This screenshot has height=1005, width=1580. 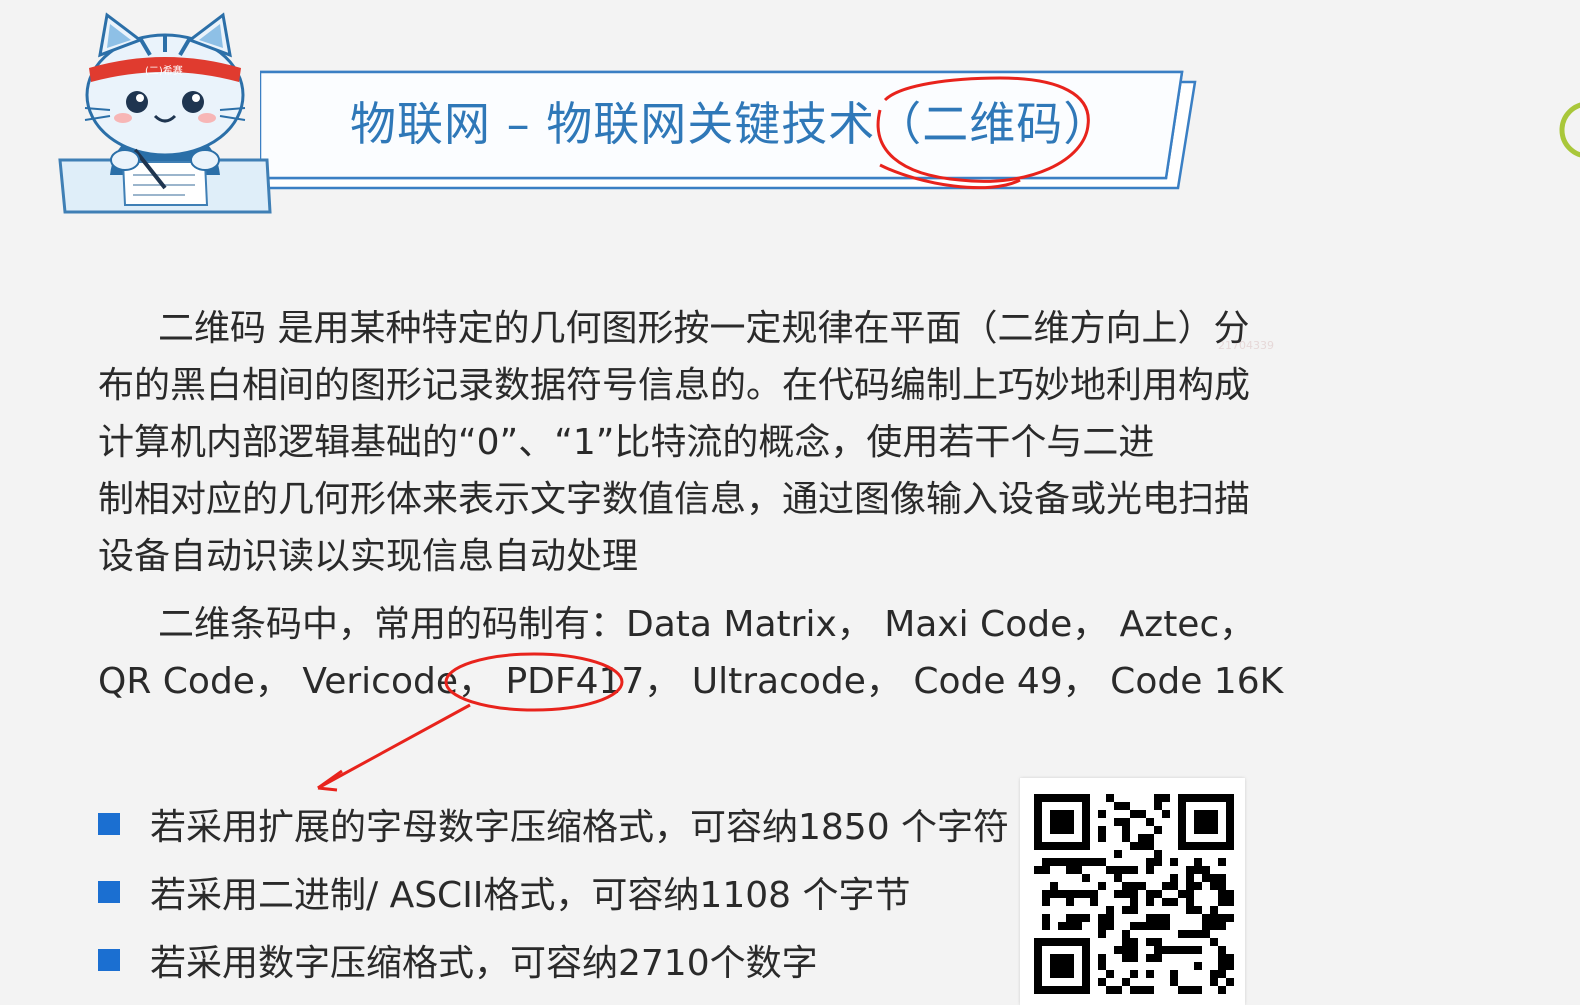 What do you see at coordinates (164, 70) in the screenshot?
I see `mascot-headband-text: (二)希赛` at bounding box center [164, 70].